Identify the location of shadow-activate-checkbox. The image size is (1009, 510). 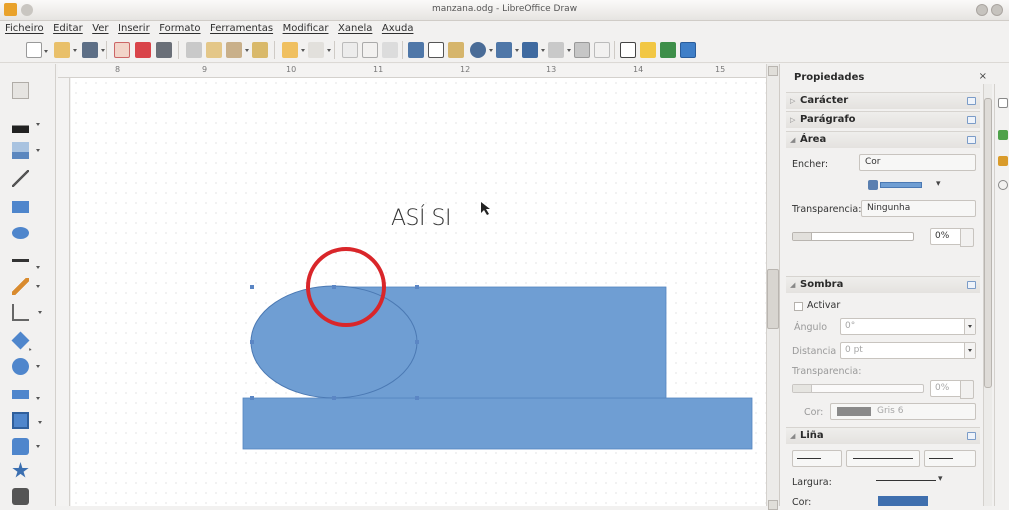
(798, 306).